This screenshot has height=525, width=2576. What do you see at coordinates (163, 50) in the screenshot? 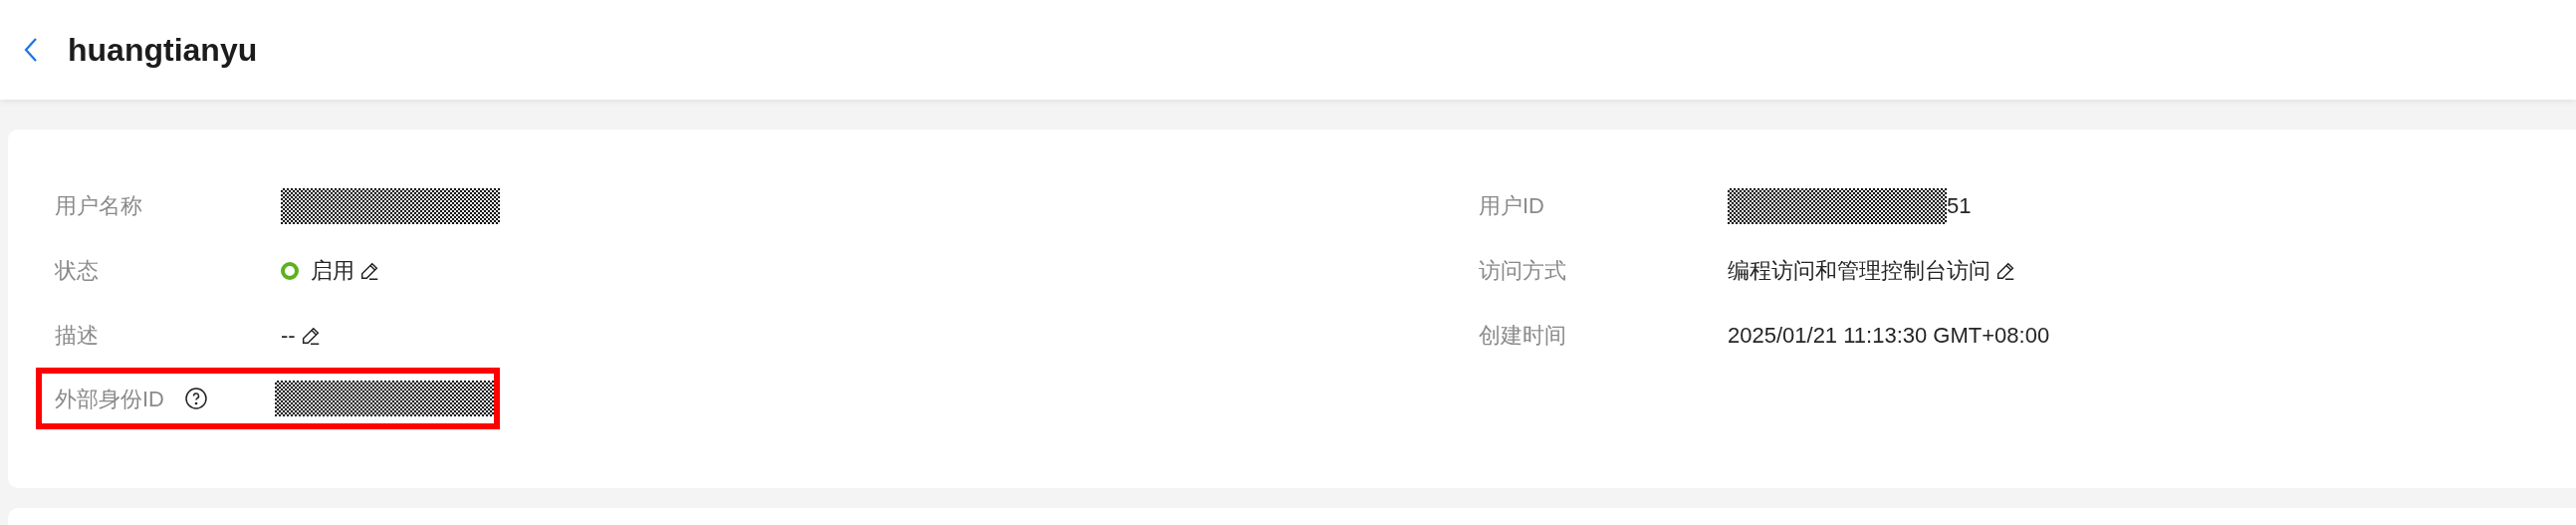
I see `page-title: huangtianyu` at bounding box center [163, 50].